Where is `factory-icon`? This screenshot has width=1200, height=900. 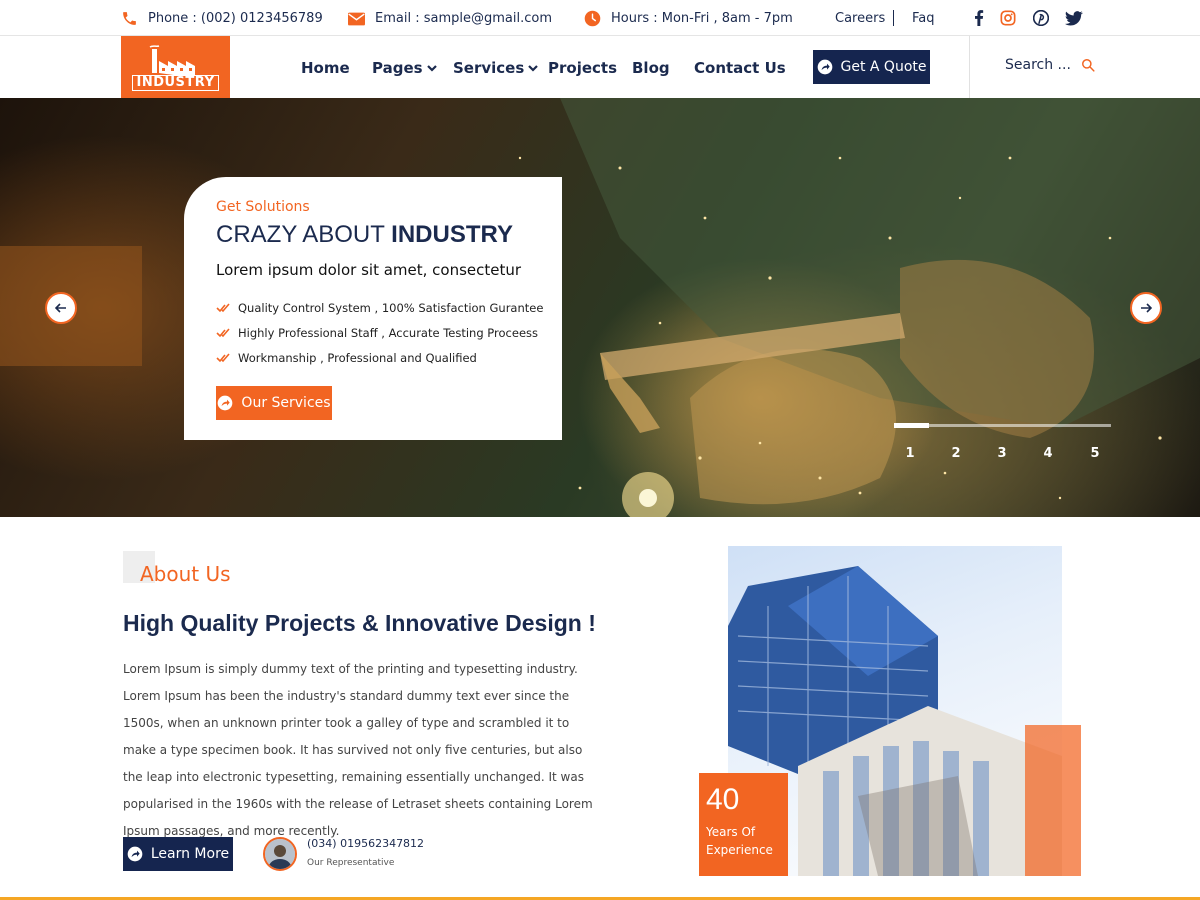 factory-icon is located at coordinates (172, 60).